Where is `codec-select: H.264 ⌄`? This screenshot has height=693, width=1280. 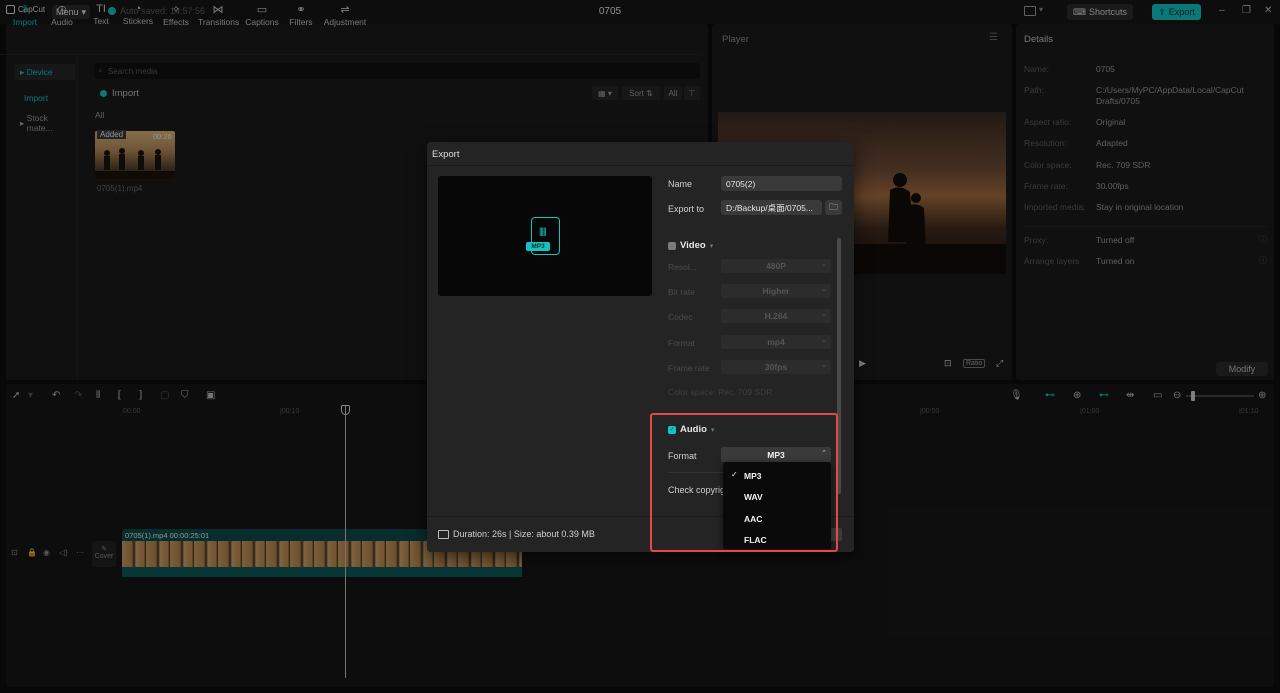 codec-select: H.264 ⌄ is located at coordinates (776, 316).